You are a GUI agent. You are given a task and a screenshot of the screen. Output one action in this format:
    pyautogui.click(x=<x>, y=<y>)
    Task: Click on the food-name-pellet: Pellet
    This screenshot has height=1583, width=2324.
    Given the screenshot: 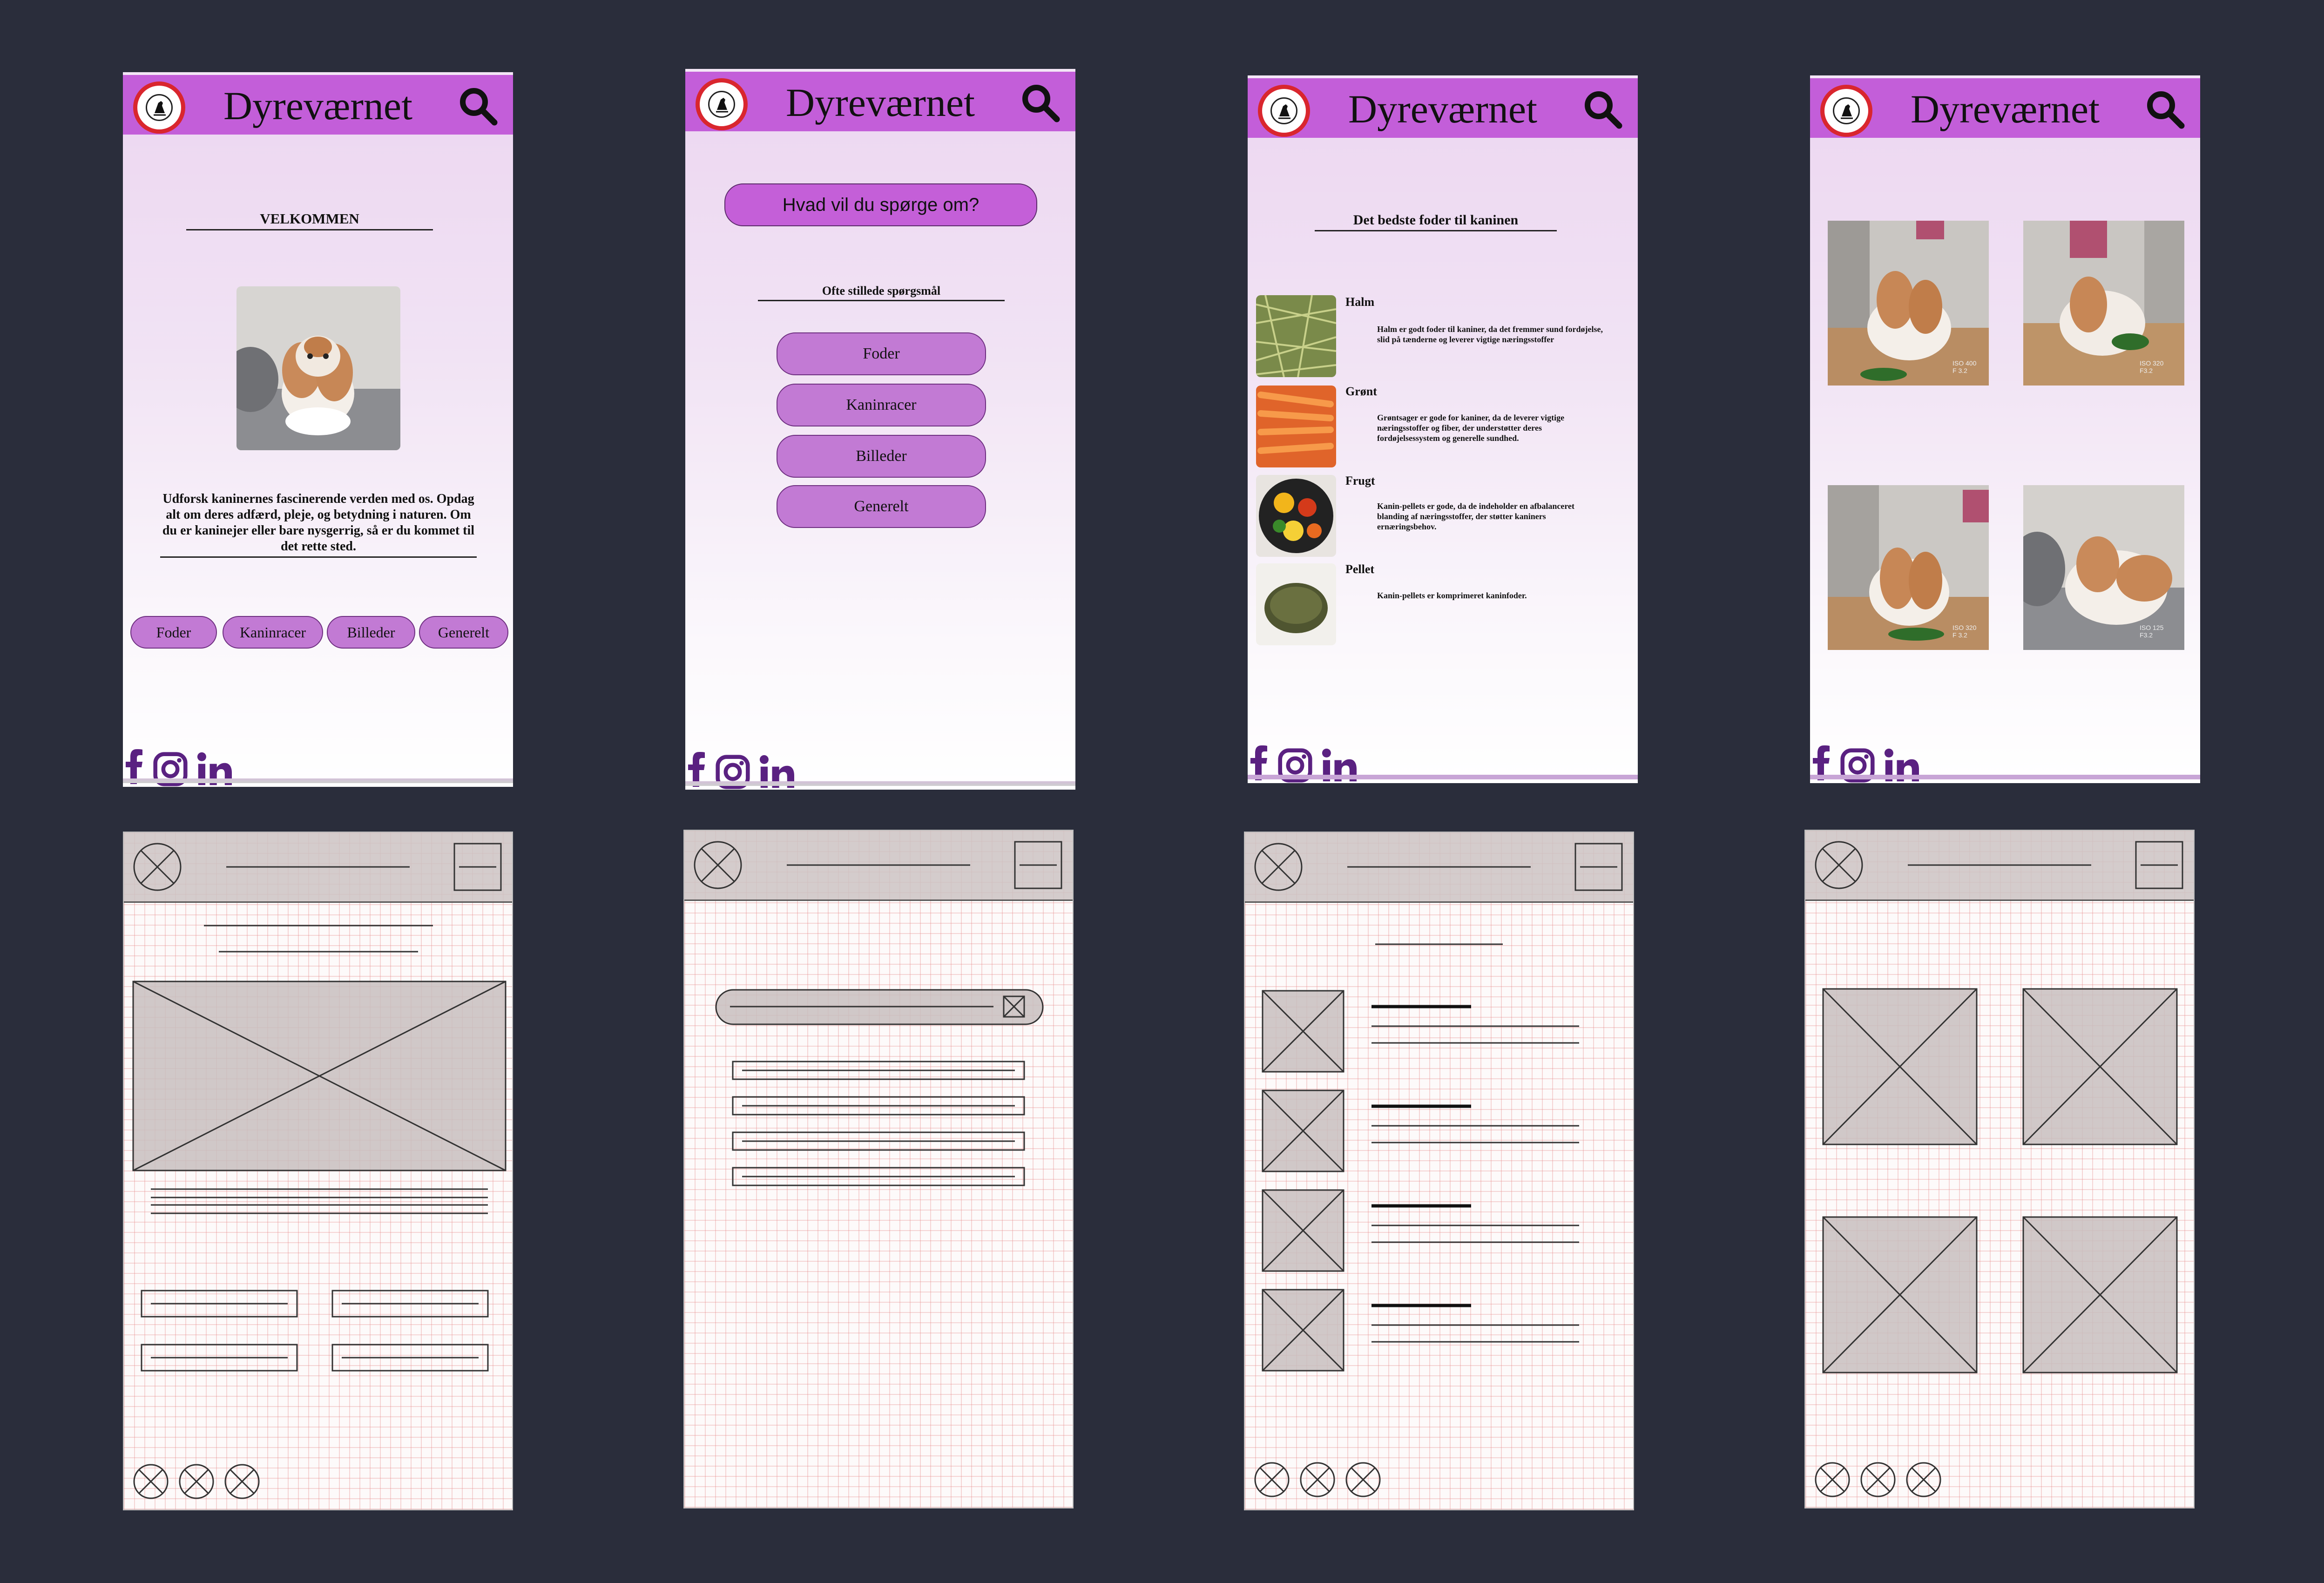 What is the action you would take?
    pyautogui.click(x=1360, y=569)
    